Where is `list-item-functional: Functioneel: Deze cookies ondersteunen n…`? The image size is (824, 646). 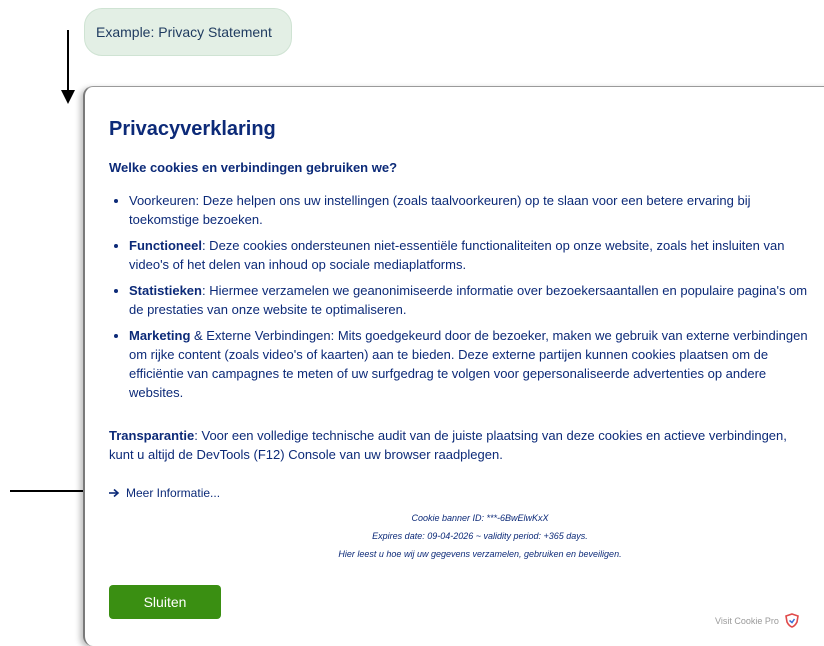
list-item-functional: Functioneel: Deze cookies ondersteunen n… is located at coordinates (474, 255).